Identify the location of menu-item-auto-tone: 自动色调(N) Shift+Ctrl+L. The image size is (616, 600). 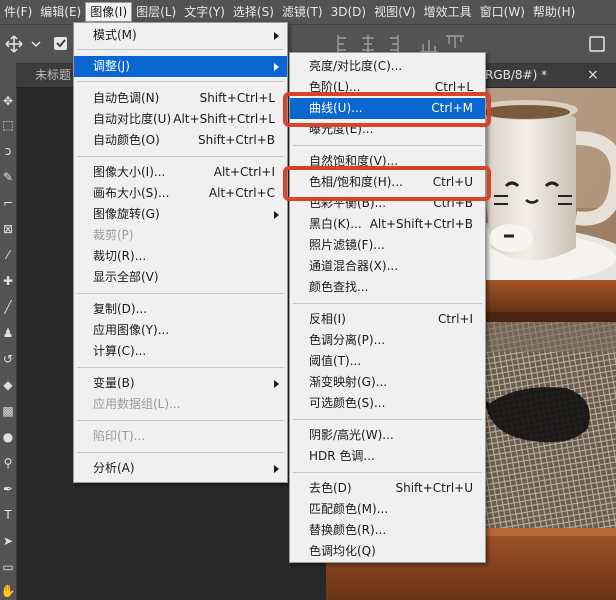
(180, 98).